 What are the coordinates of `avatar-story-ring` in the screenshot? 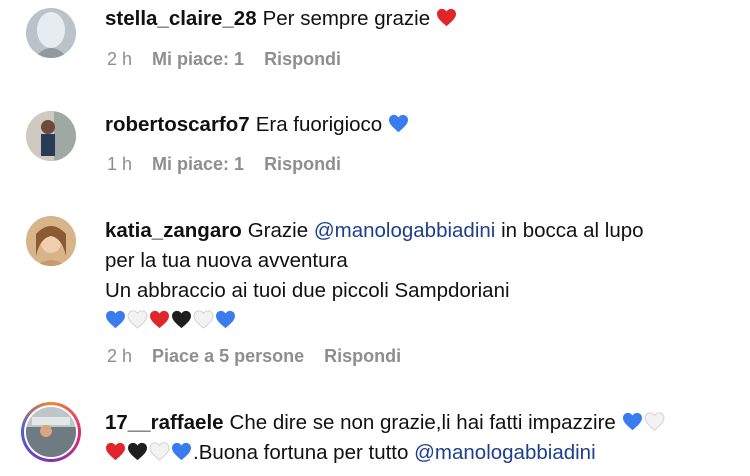 It's located at (51, 432).